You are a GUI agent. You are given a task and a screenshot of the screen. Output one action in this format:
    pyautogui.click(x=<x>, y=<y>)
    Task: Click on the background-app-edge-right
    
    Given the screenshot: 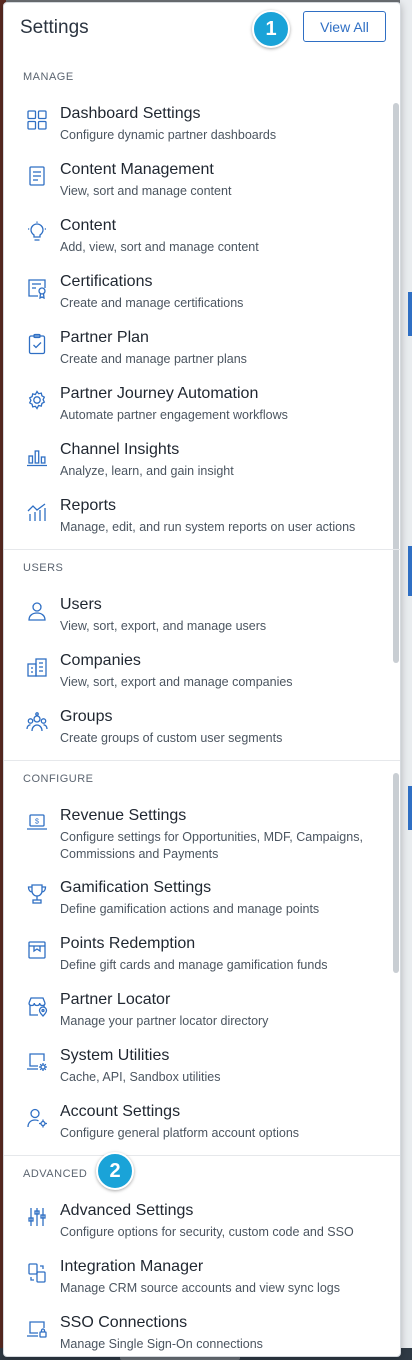 What is the action you would take?
    pyautogui.click(x=406, y=680)
    